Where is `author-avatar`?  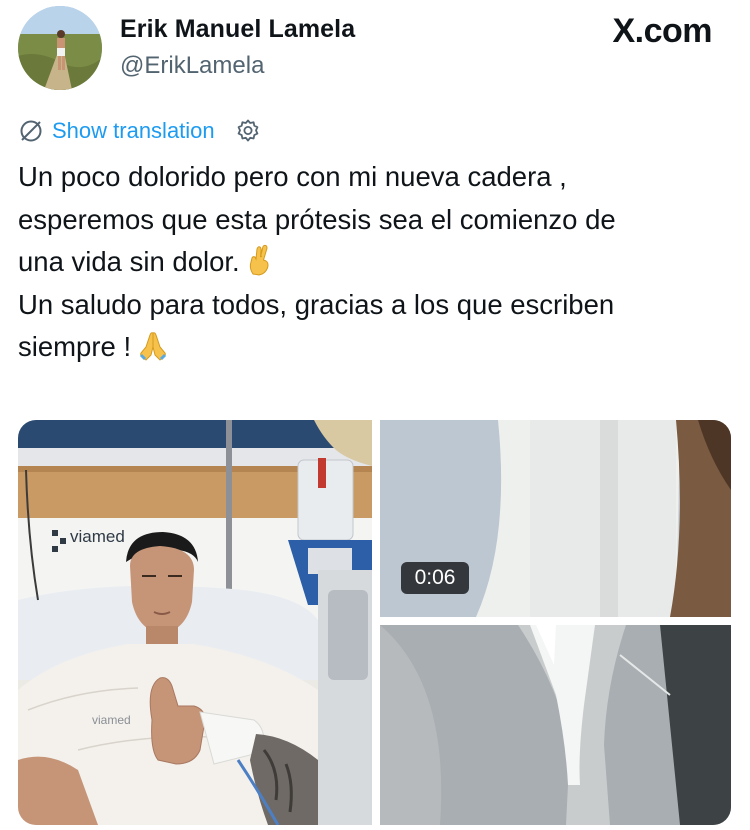 author-avatar is located at coordinates (60, 48).